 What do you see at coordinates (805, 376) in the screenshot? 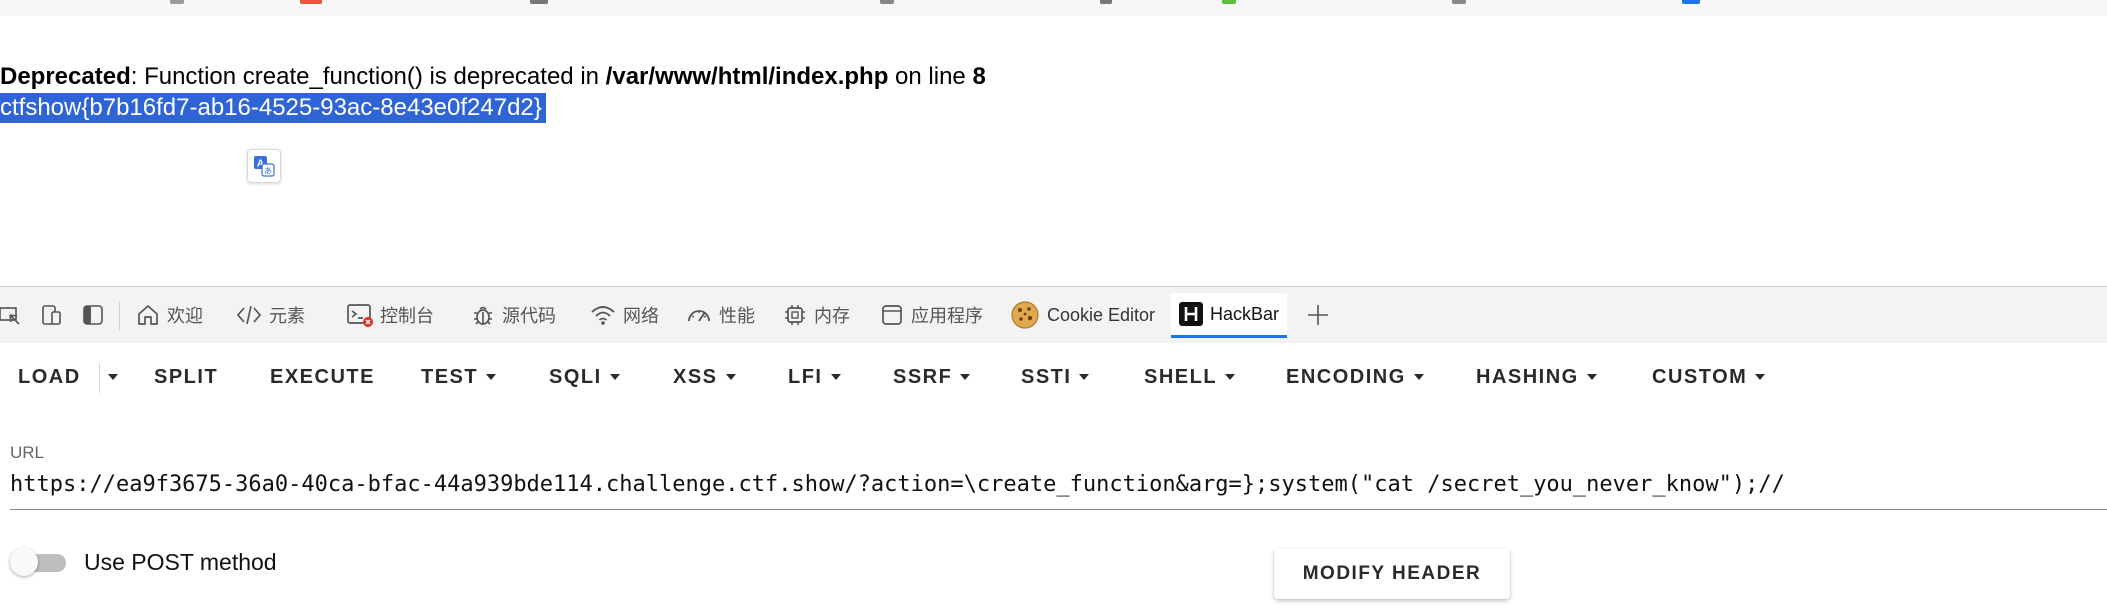
I see `lfi-label: LFI` at bounding box center [805, 376].